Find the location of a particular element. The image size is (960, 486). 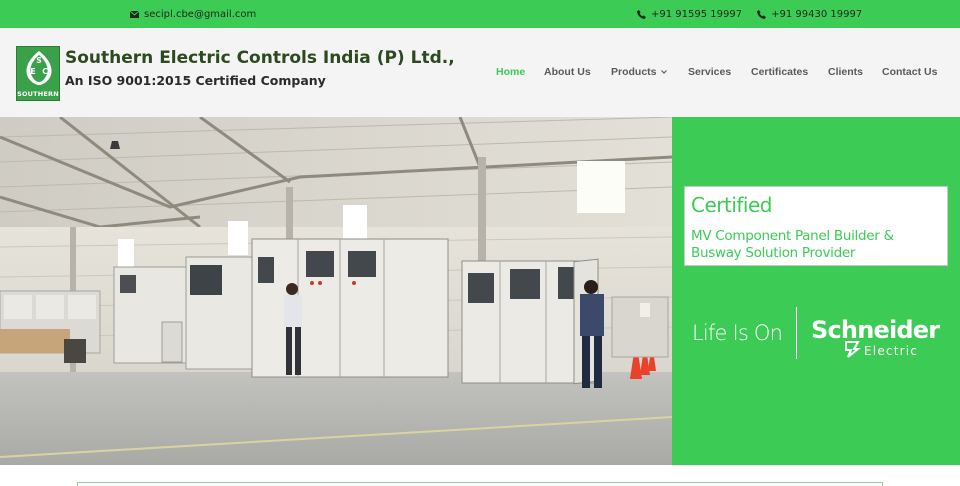

phone-number-2: +91 99430 19997 is located at coordinates (816, 14).